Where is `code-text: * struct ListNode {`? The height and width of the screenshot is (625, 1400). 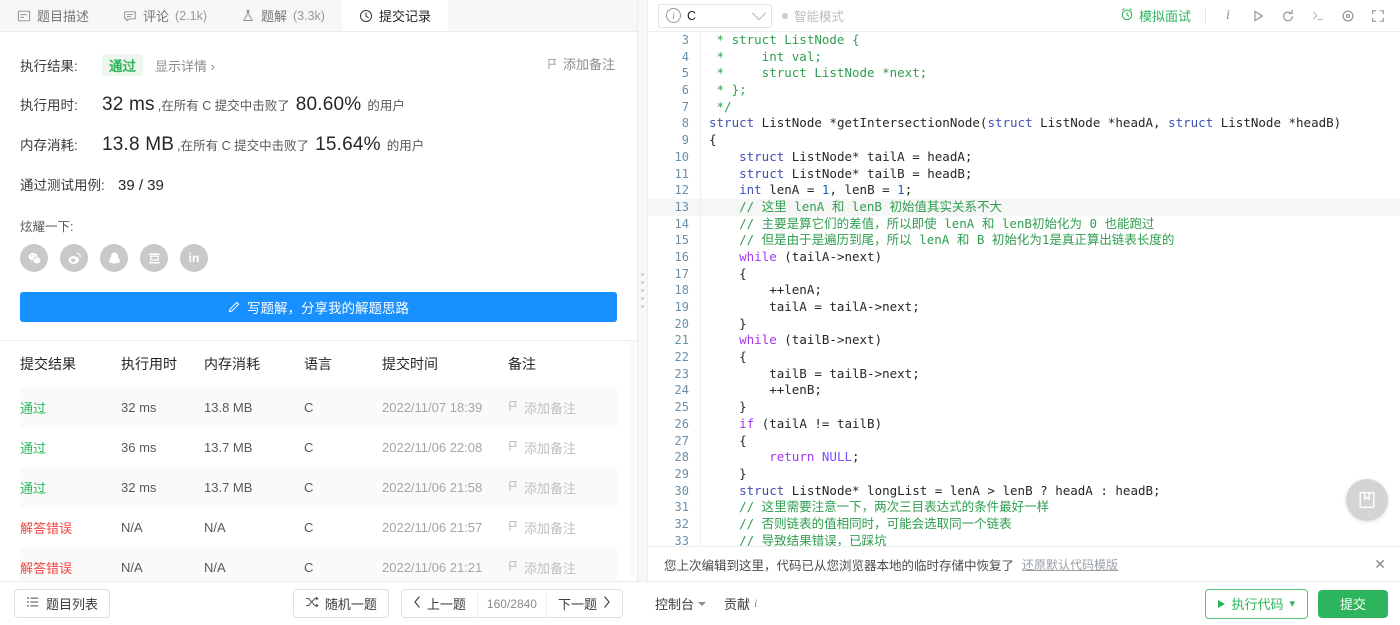 code-text: * struct ListNode { is located at coordinates (1050, 40).